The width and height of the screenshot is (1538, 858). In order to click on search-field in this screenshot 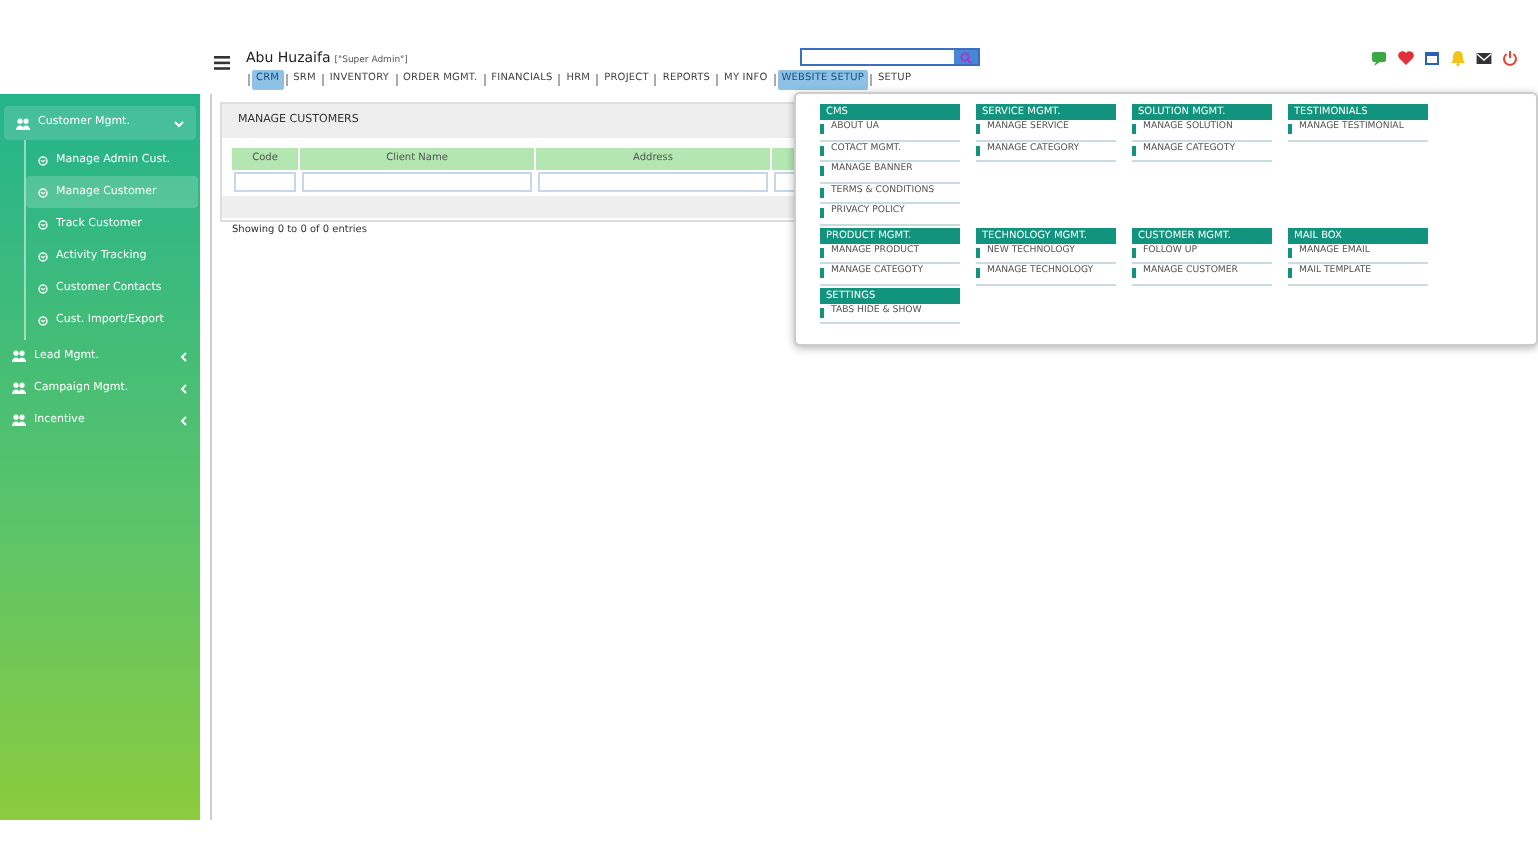, I will do `click(890, 57)`.